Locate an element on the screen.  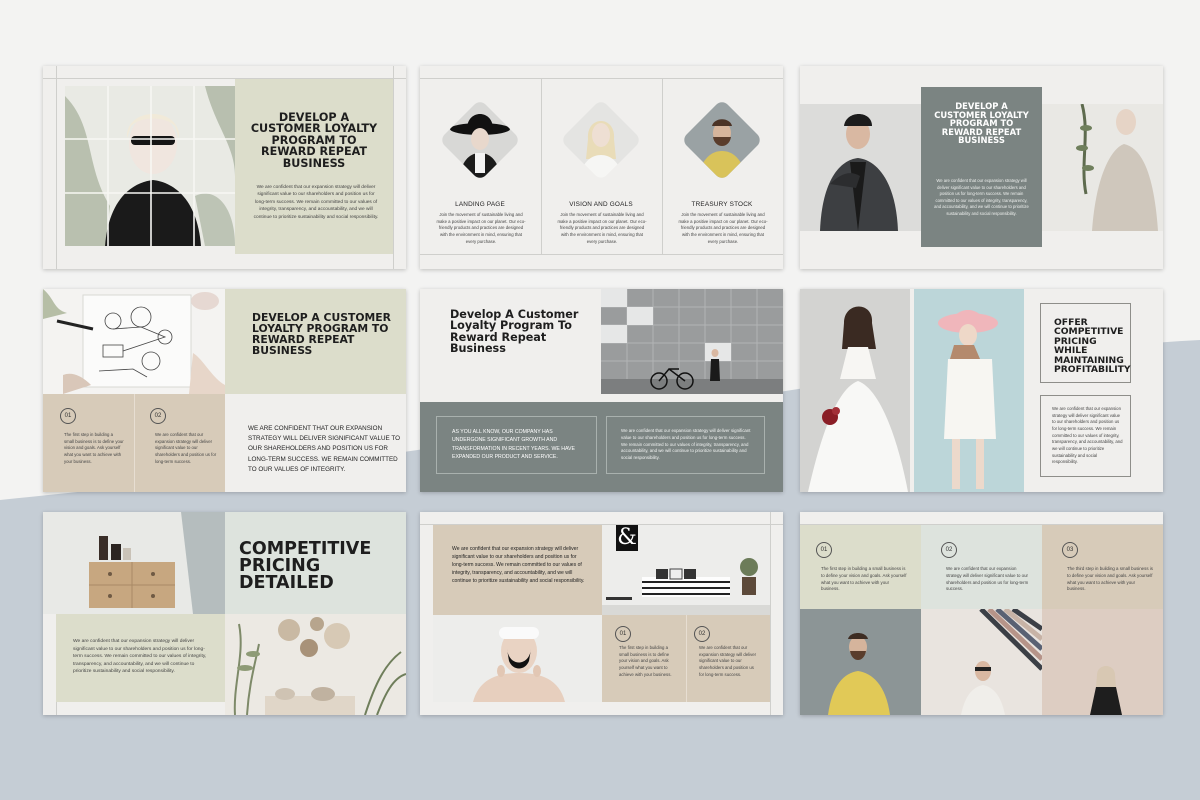
photo-chevron-wall-man is located at coordinates (981, 662).